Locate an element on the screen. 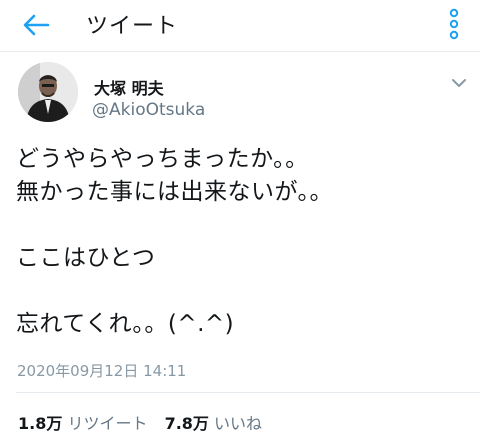 The width and height of the screenshot is (480, 439). tweet-stats: 1.8万 リツイート 7.8万 いいね is located at coordinates (140, 422).